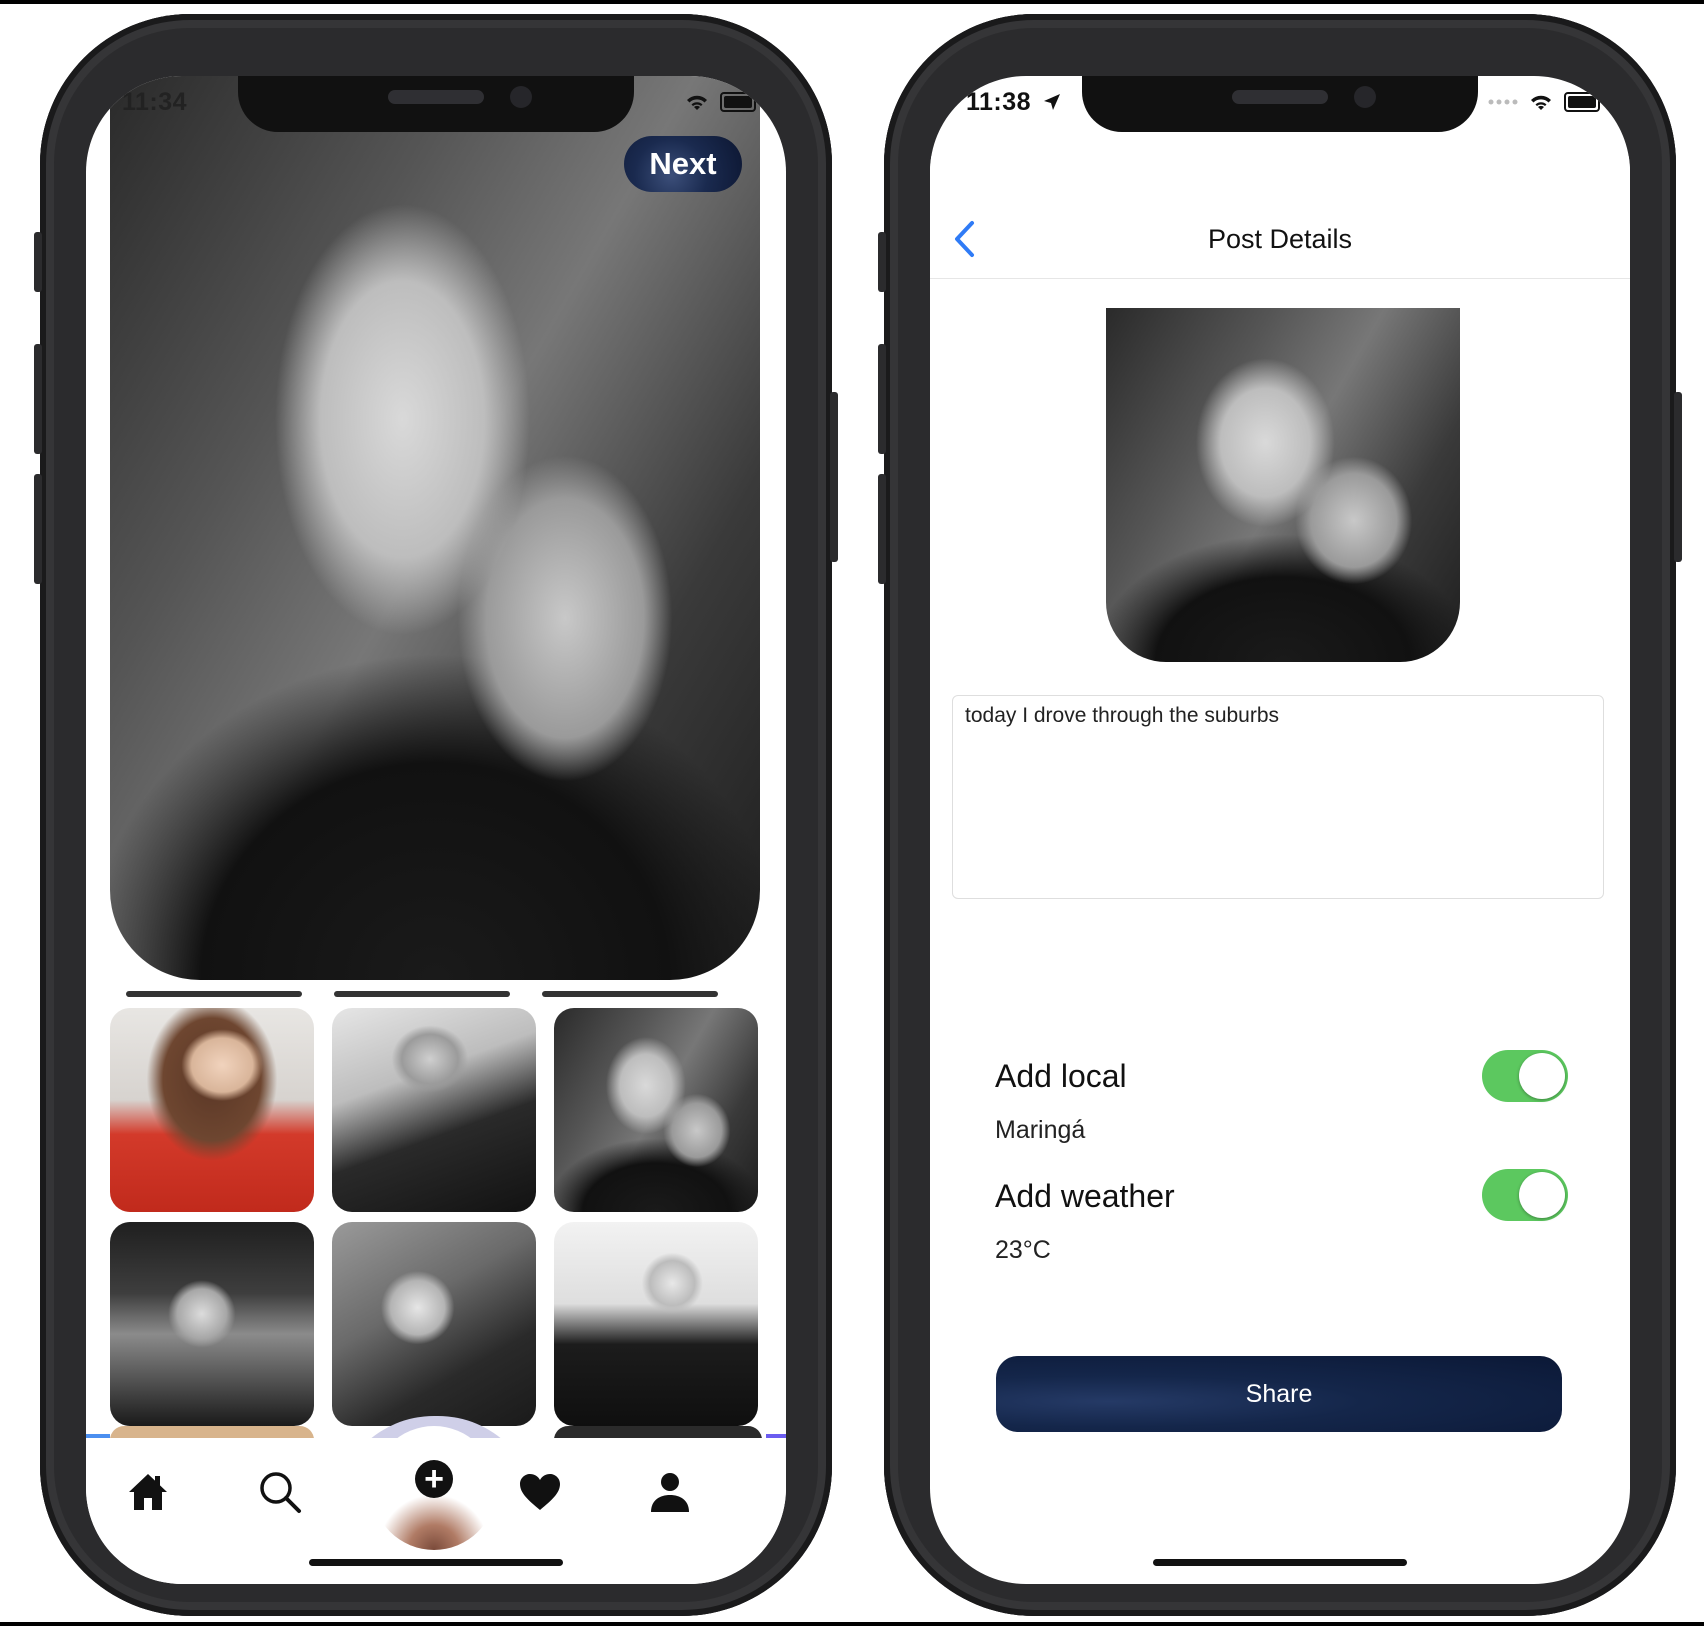  Describe the element at coordinates (1283, 485) in the screenshot. I see `post-image-preview` at that location.